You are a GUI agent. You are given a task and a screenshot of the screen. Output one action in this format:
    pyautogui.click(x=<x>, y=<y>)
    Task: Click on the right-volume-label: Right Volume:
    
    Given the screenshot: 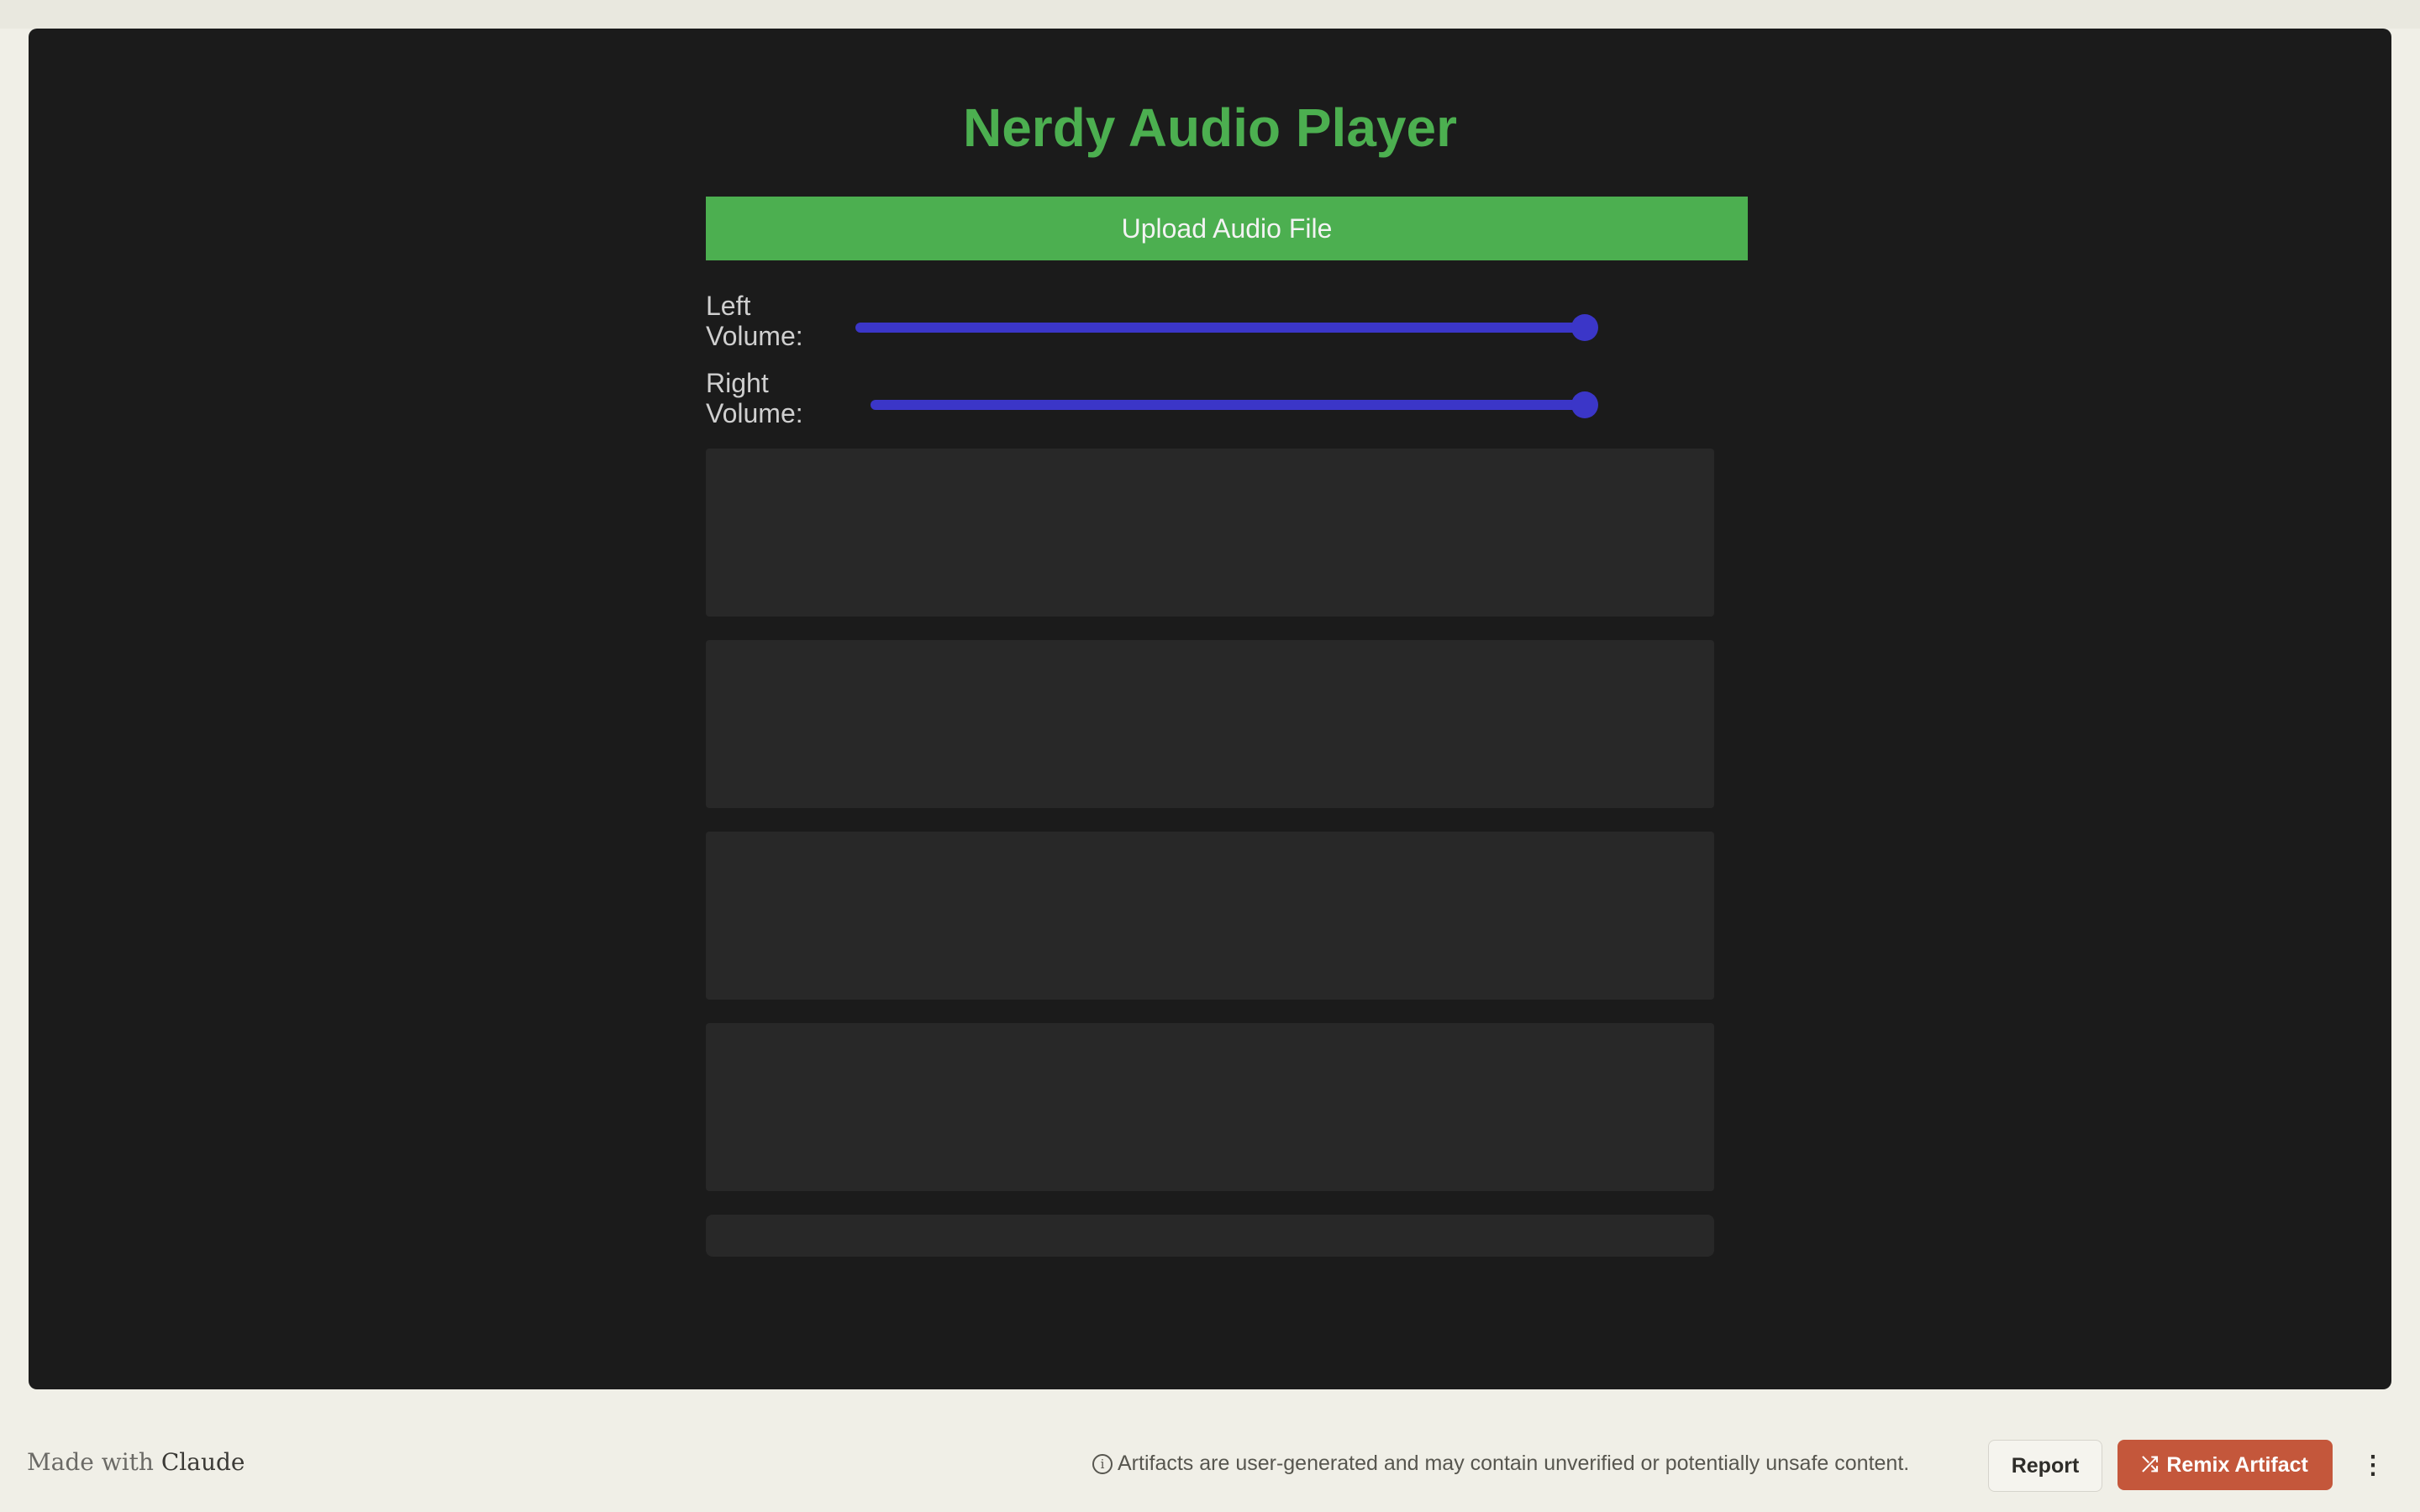 What is the action you would take?
    pyautogui.click(x=754, y=398)
    